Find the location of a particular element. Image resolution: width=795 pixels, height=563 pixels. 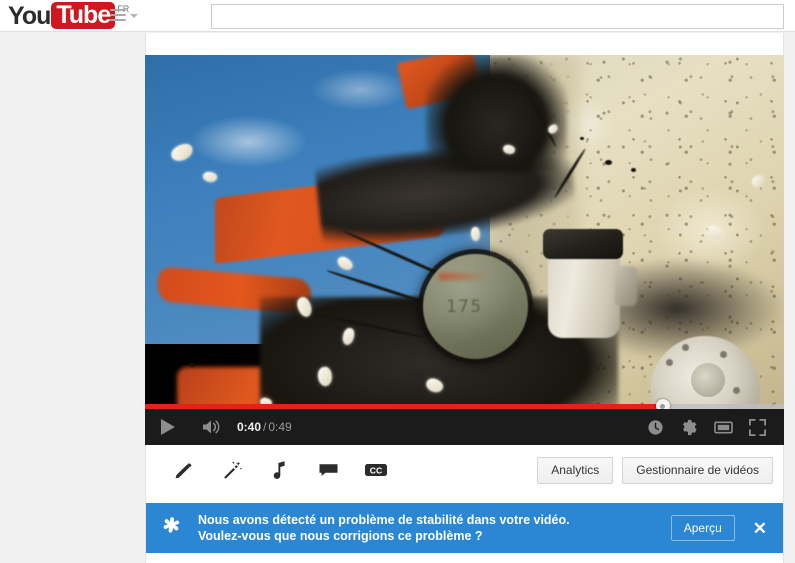

settings-gear-icon is located at coordinates (689, 427).